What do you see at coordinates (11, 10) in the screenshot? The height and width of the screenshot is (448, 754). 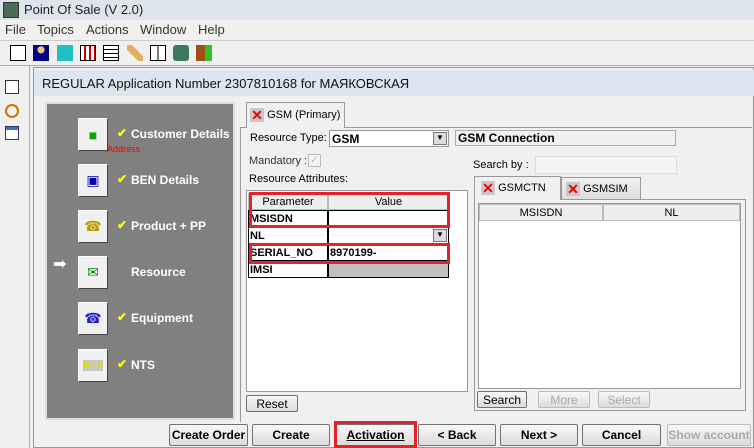 I see `app-icon` at bounding box center [11, 10].